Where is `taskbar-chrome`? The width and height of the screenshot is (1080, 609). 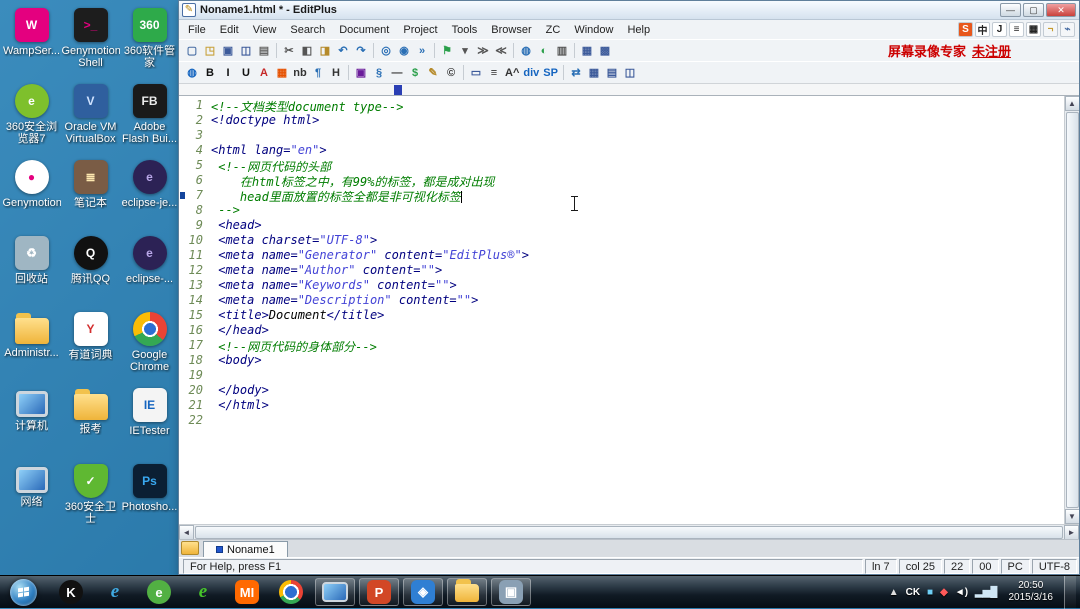
taskbar-chrome is located at coordinates (291, 592).